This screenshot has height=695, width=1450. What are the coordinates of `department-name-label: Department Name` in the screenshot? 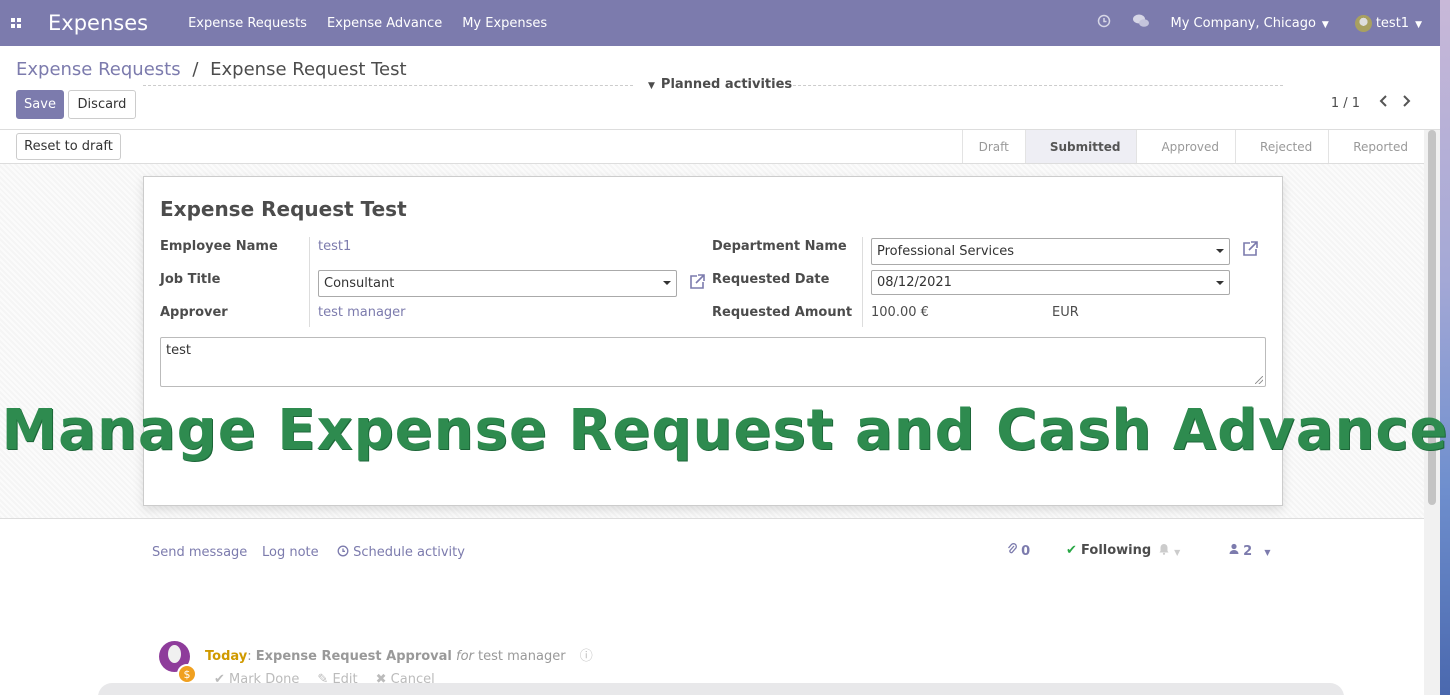 It's located at (779, 246).